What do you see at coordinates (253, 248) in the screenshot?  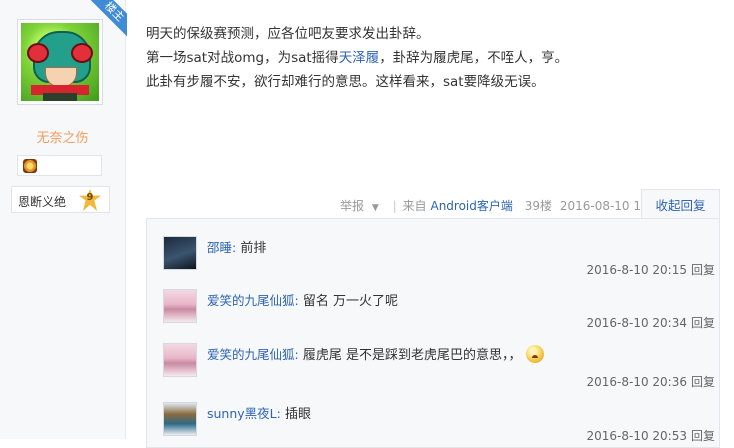 I see `reply-text: 前排` at bounding box center [253, 248].